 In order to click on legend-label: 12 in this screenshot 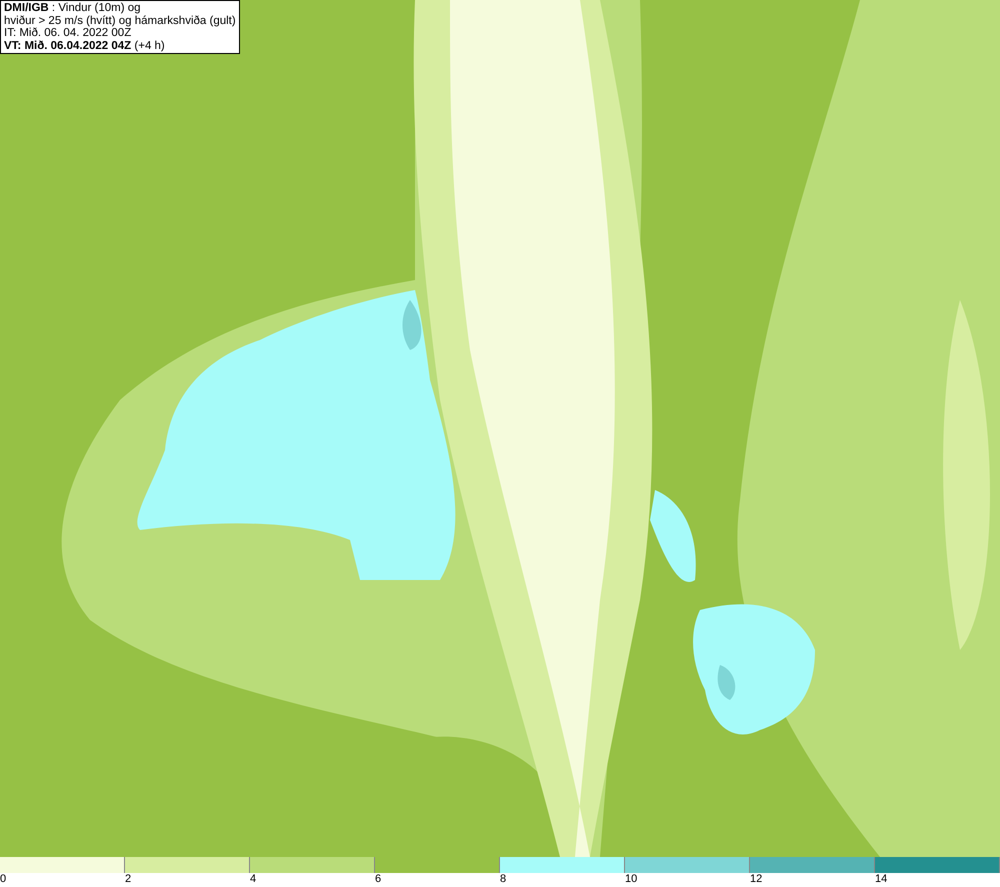, I will do `click(756, 879)`.